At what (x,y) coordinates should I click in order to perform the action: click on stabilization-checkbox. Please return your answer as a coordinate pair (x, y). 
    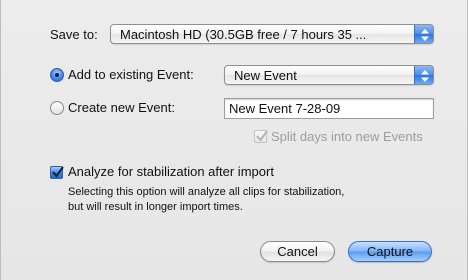
    Looking at the image, I should click on (57, 172).